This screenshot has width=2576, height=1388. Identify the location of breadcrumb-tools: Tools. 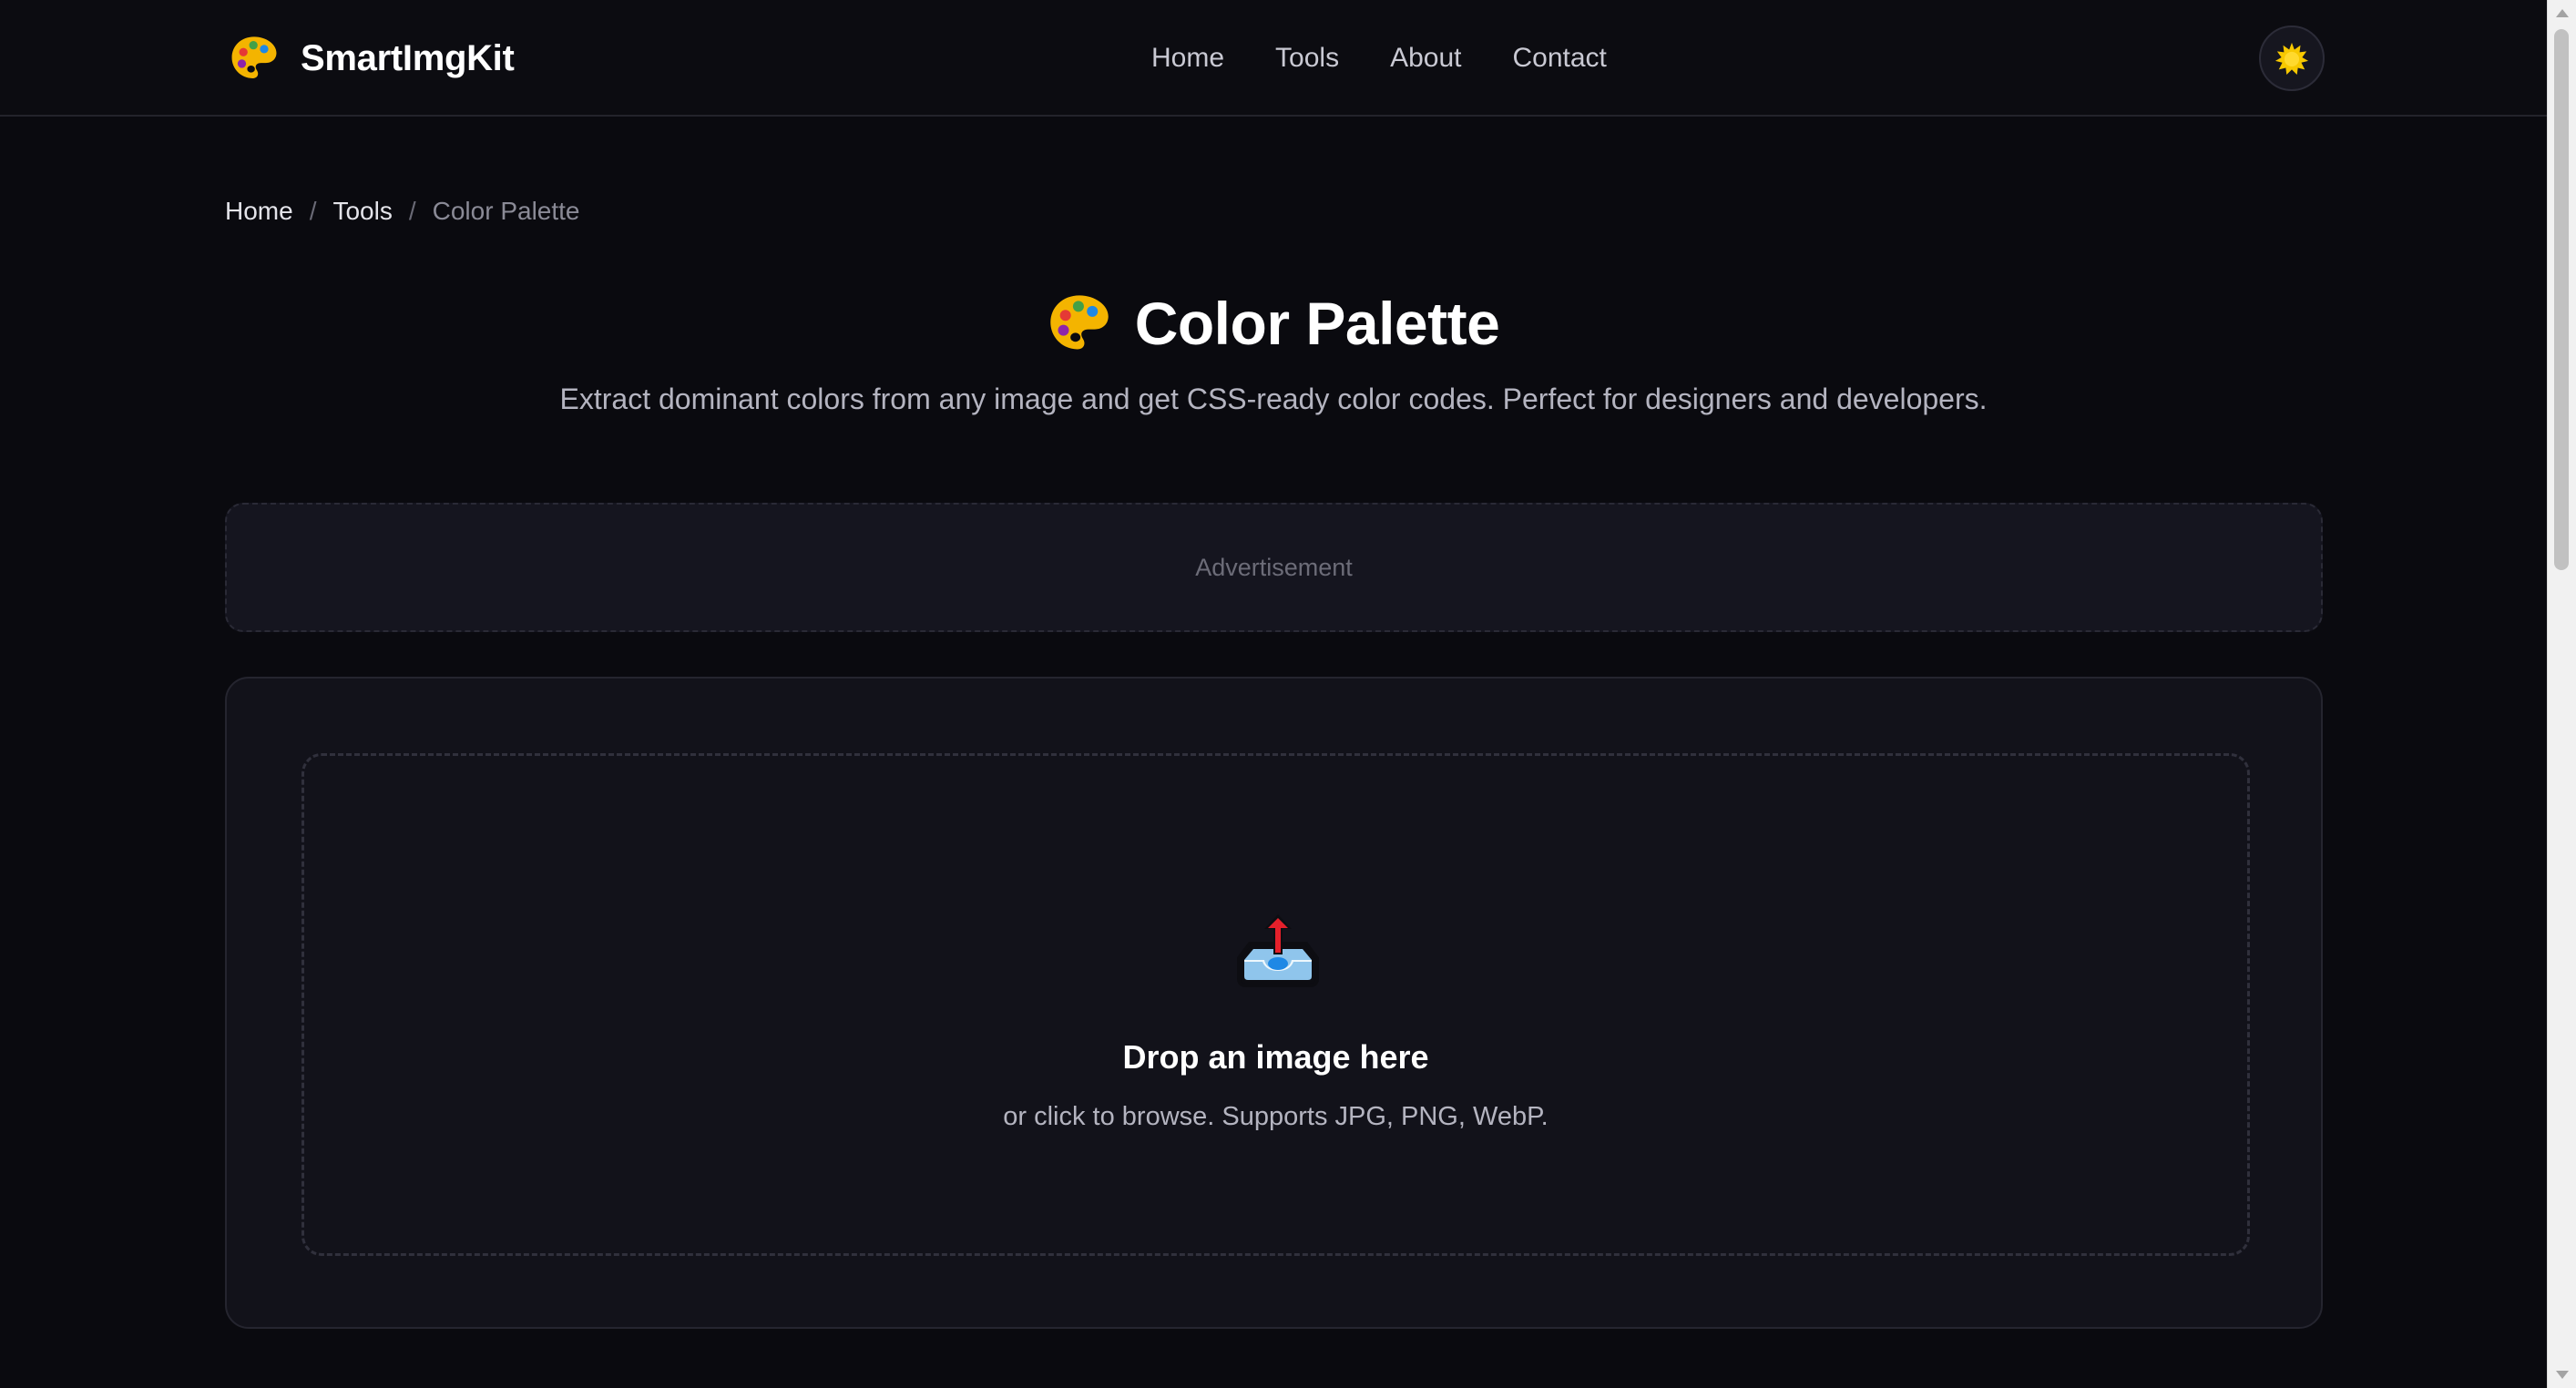
(362, 211).